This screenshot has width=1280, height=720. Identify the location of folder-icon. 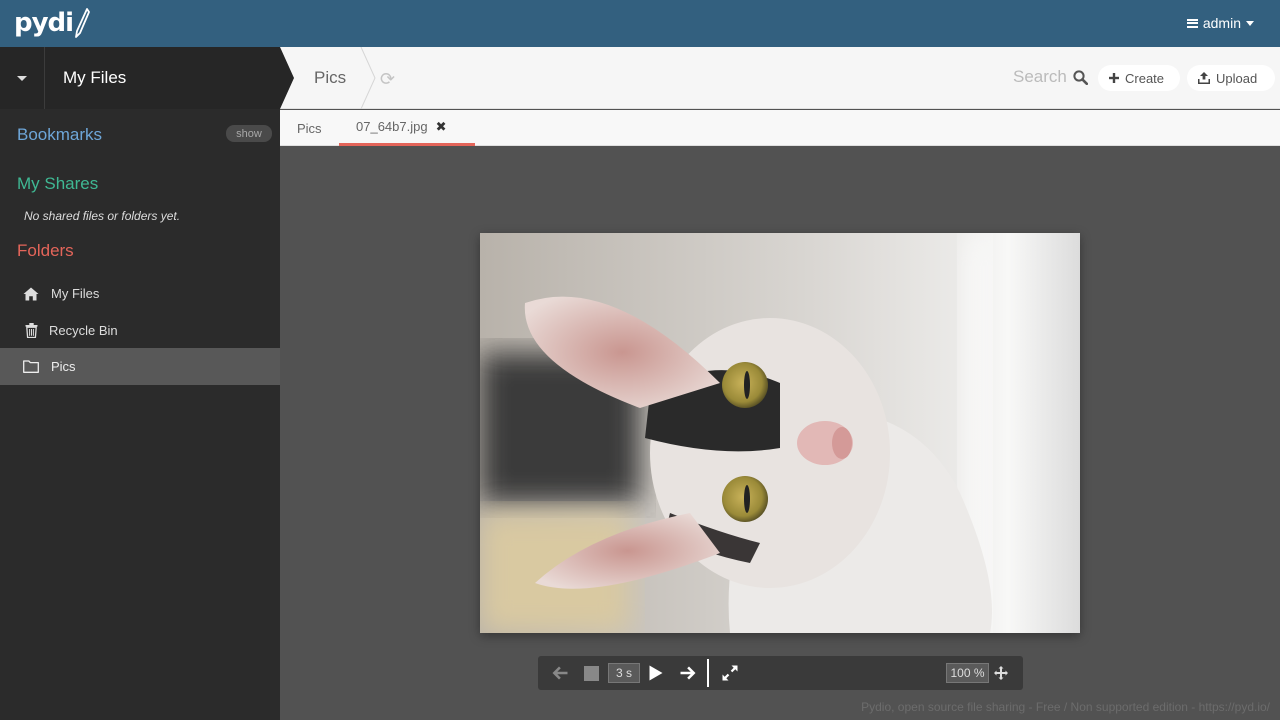
(31, 367).